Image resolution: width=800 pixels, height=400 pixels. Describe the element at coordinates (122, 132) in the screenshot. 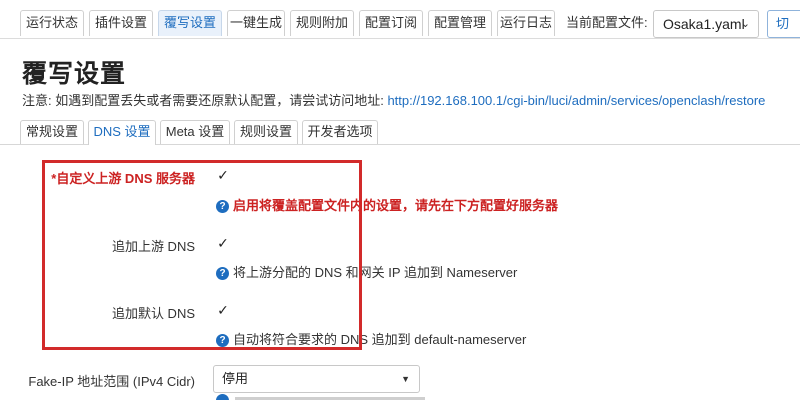

I see `tab-dns-settings: DNS 设置` at that location.